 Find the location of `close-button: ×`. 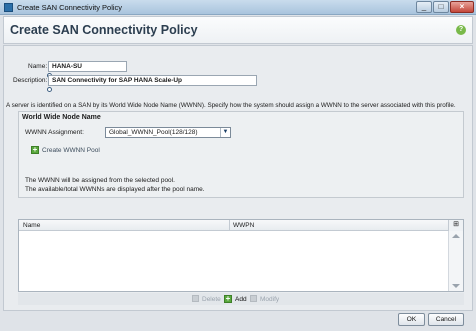

close-button: × is located at coordinates (462, 7).